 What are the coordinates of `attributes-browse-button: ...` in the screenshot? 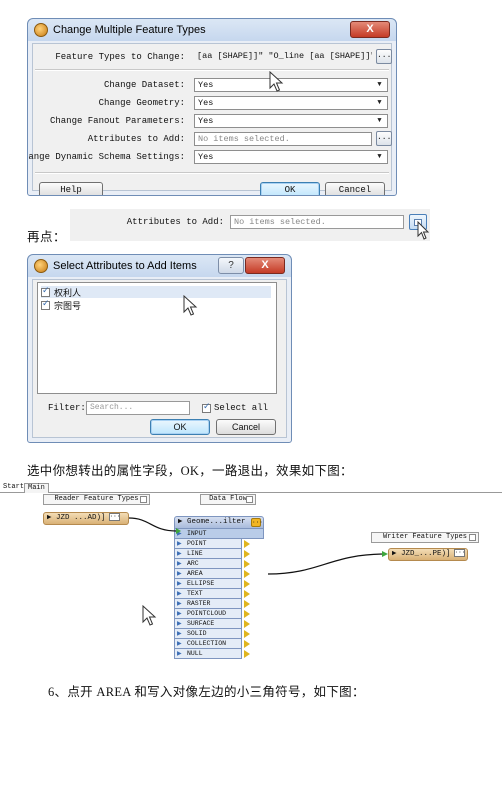 It's located at (384, 138).